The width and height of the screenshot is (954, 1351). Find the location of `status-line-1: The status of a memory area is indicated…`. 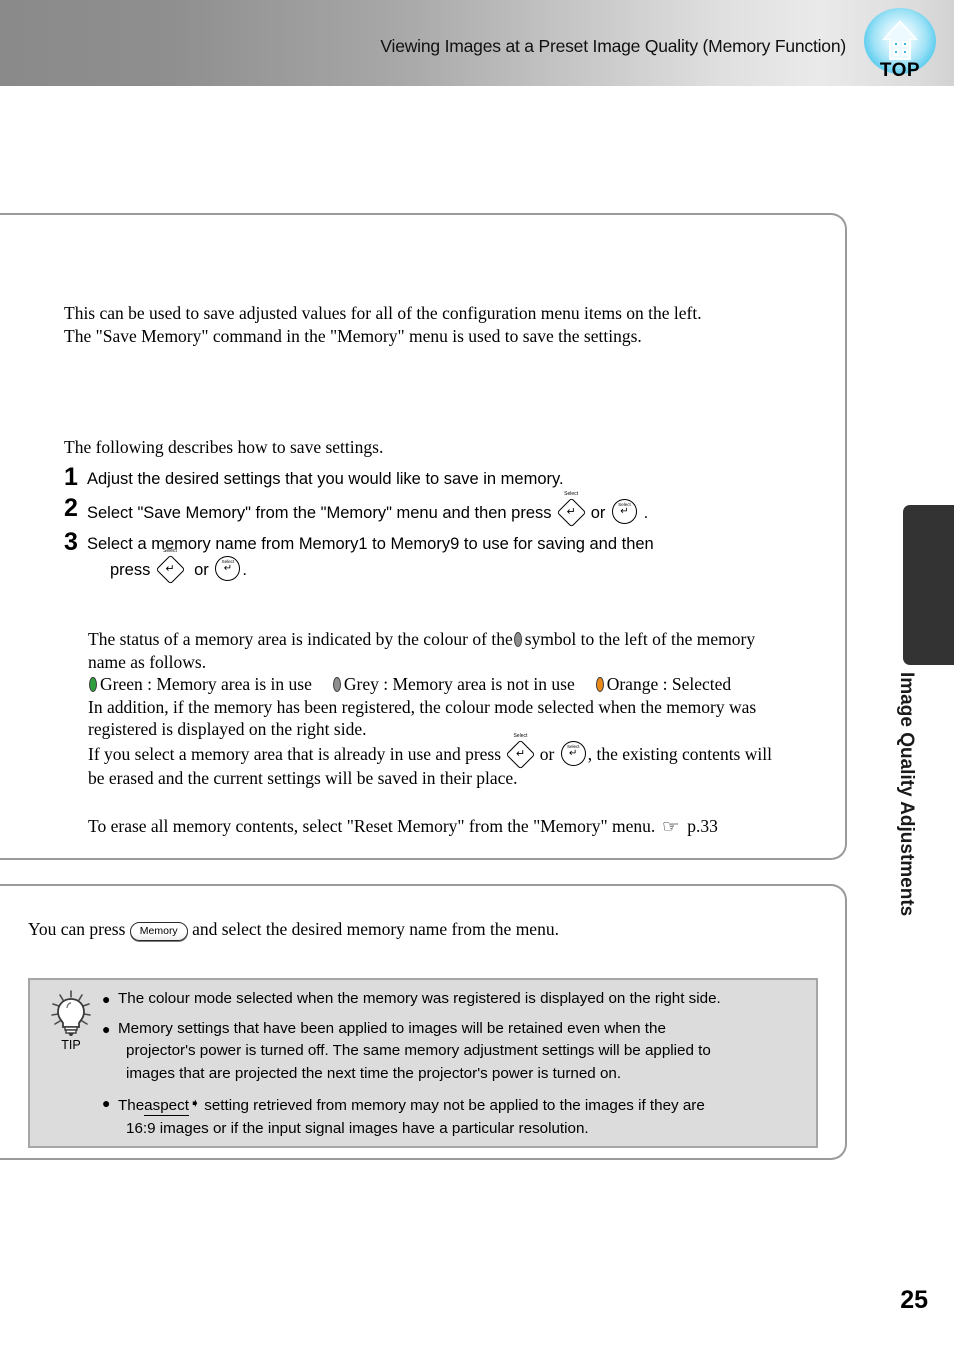

status-line-1: The status of a memory area is indicated… is located at coordinates (459, 639).